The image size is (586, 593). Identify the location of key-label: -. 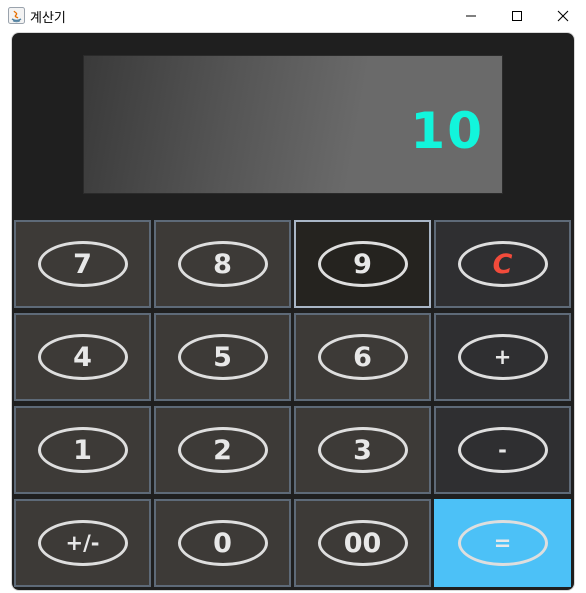
(502, 450).